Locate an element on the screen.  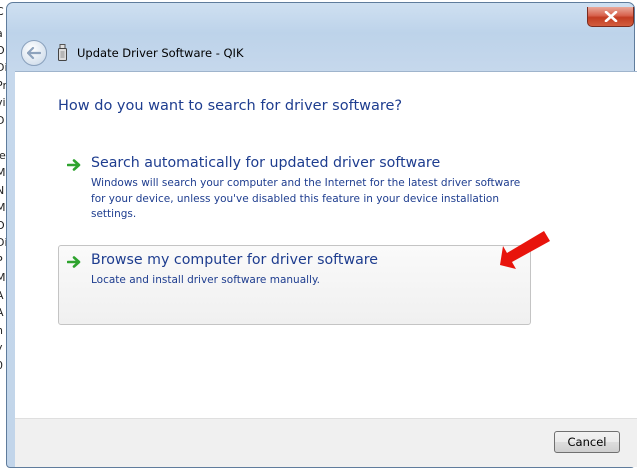
option-title: Browse my computer for driver software is located at coordinates (235, 260).